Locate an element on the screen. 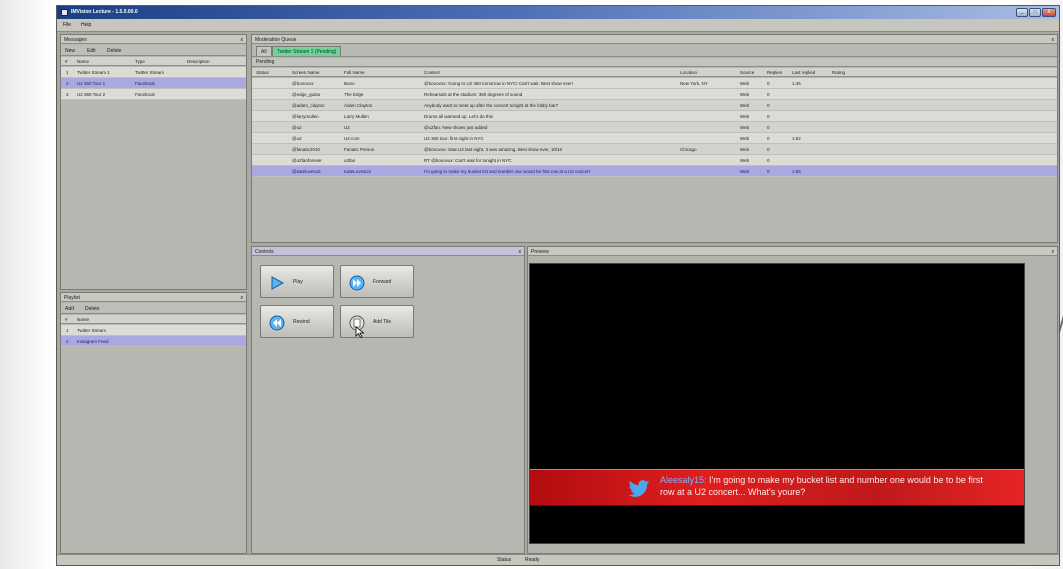  forward-button: Forward is located at coordinates (377, 281).